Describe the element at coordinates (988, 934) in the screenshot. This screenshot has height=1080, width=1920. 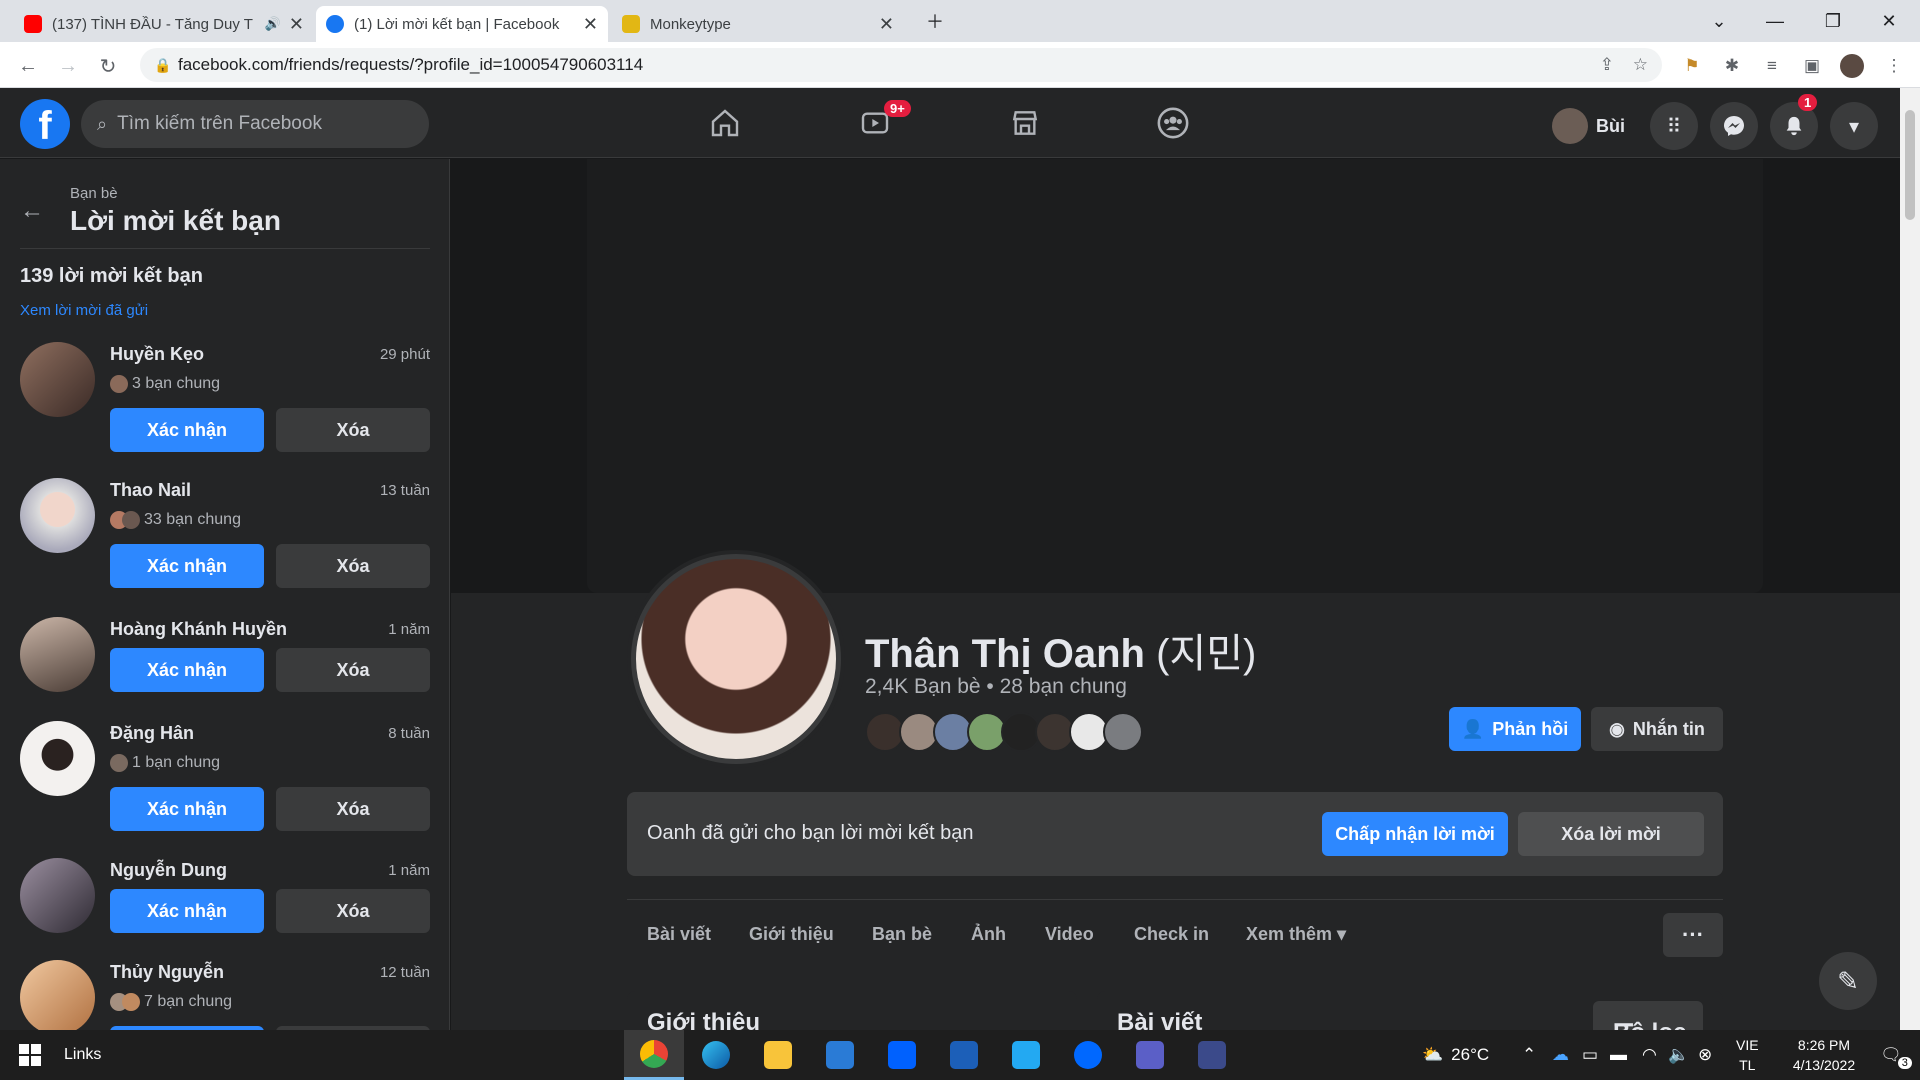
I see `tab-photos: Ảnh` at that location.